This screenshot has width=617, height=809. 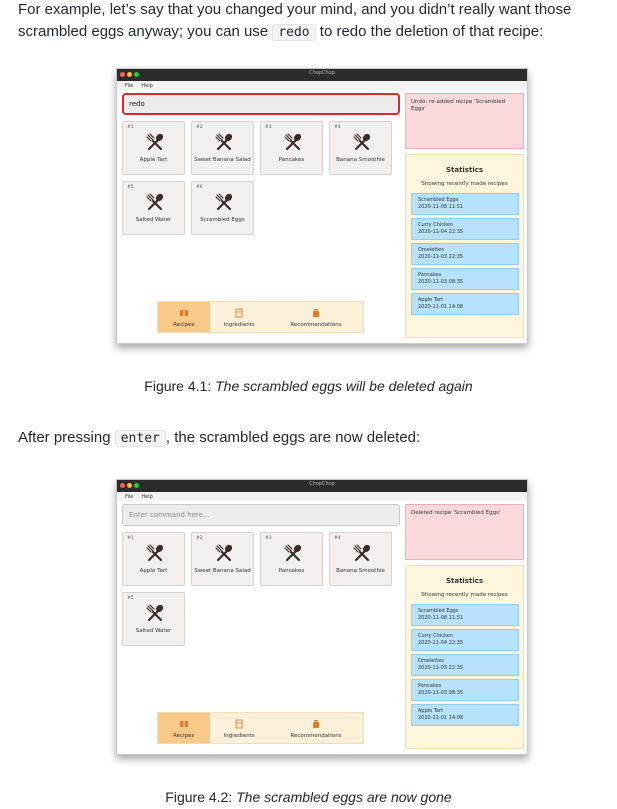 What do you see at coordinates (140, 438) in the screenshot?
I see `enter-code: enter` at bounding box center [140, 438].